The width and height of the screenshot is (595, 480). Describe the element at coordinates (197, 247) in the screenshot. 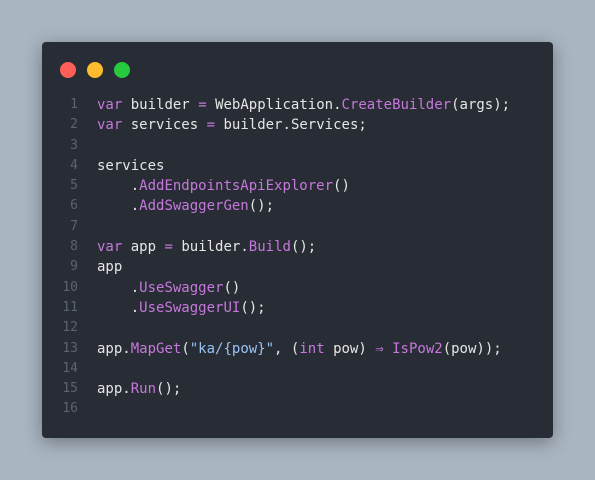

I see `code-text: var app = builder.Build();` at that location.